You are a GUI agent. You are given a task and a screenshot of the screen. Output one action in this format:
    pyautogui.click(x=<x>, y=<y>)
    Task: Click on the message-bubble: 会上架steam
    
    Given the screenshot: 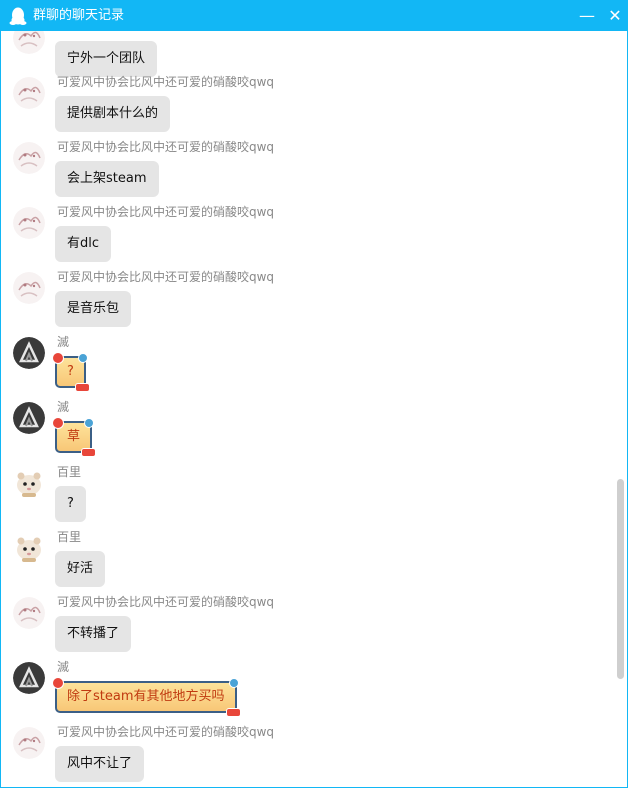 What is the action you would take?
    pyautogui.click(x=107, y=179)
    